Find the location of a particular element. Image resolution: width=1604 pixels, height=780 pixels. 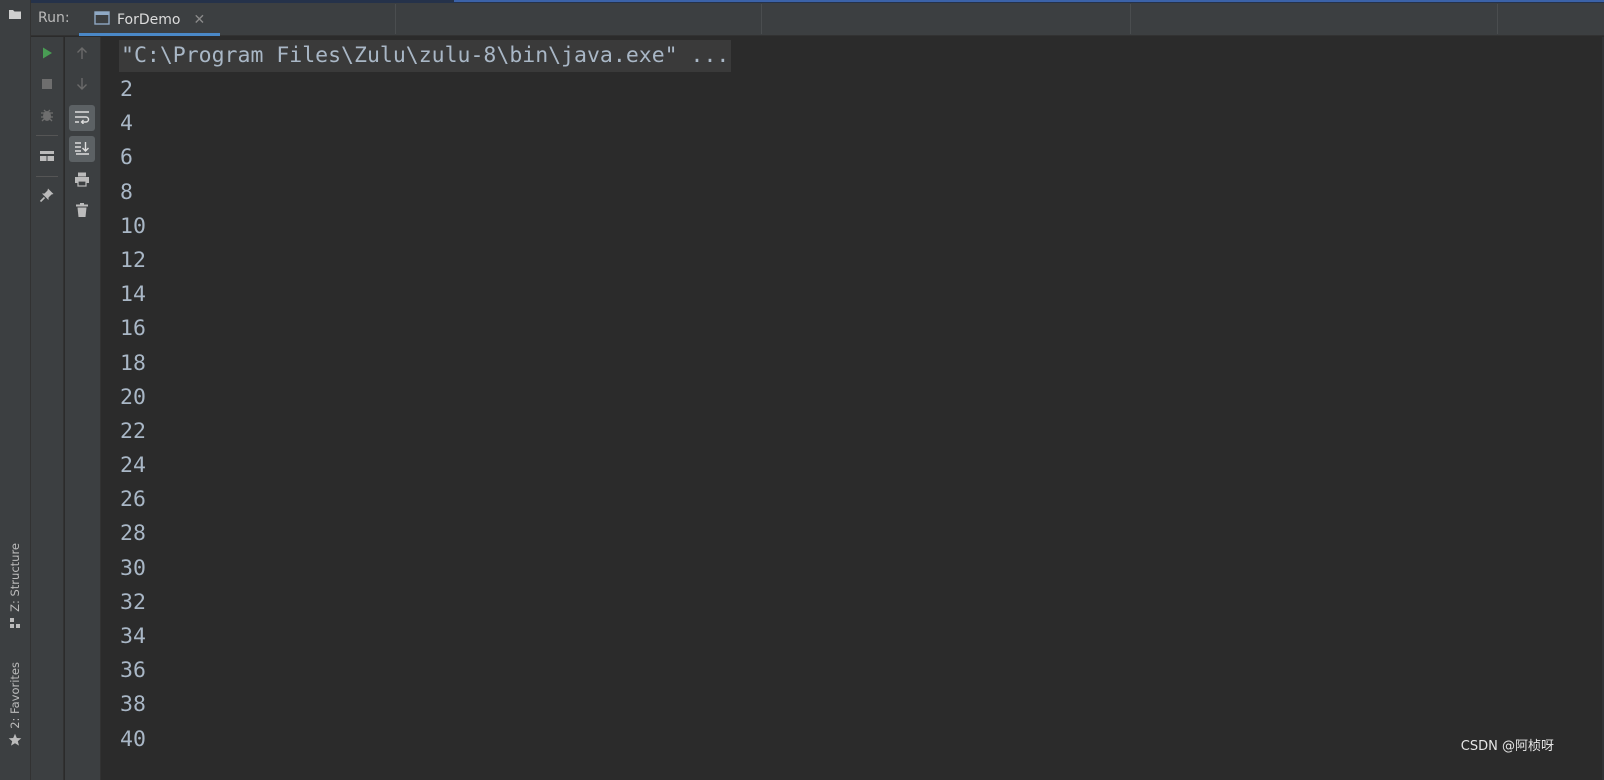

tab-selected-indicator is located at coordinates (149, 34).